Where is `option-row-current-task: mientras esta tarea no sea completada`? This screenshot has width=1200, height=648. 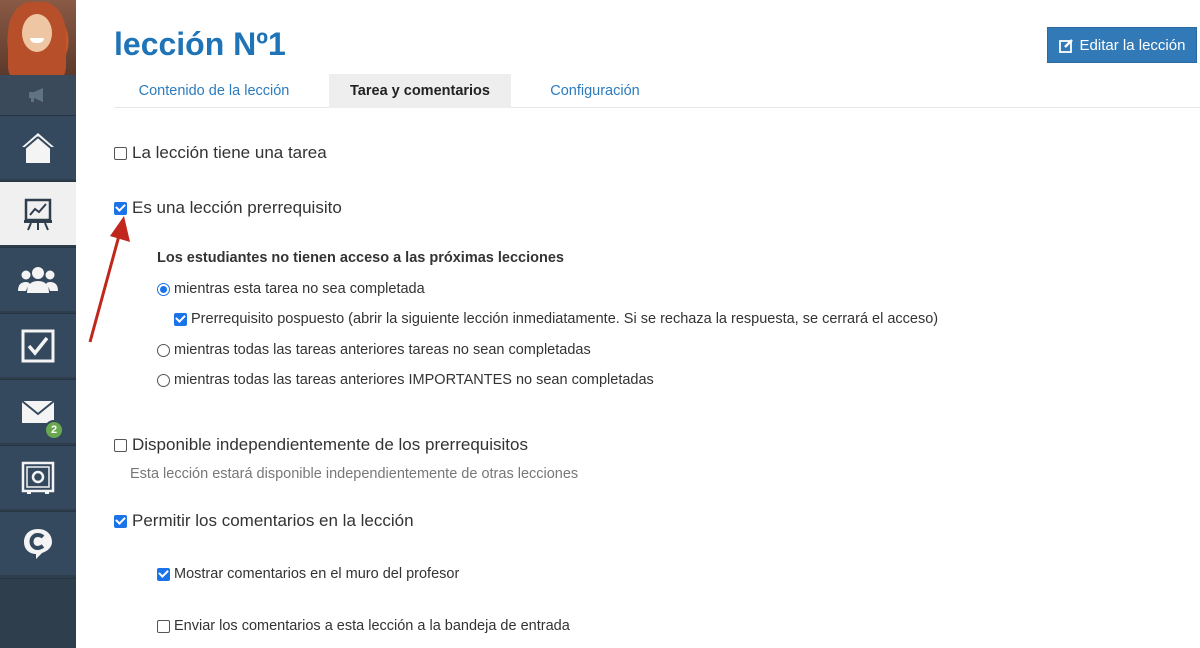 option-row-current-task: mientras esta tarea no sea completada is located at coordinates (291, 289).